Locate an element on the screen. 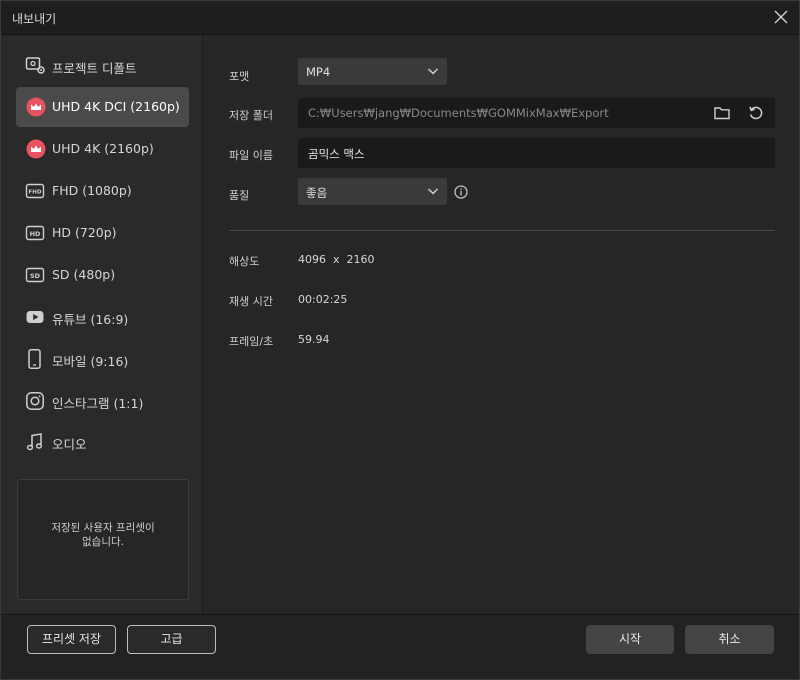  quality-value: 좋음 is located at coordinates (317, 193).